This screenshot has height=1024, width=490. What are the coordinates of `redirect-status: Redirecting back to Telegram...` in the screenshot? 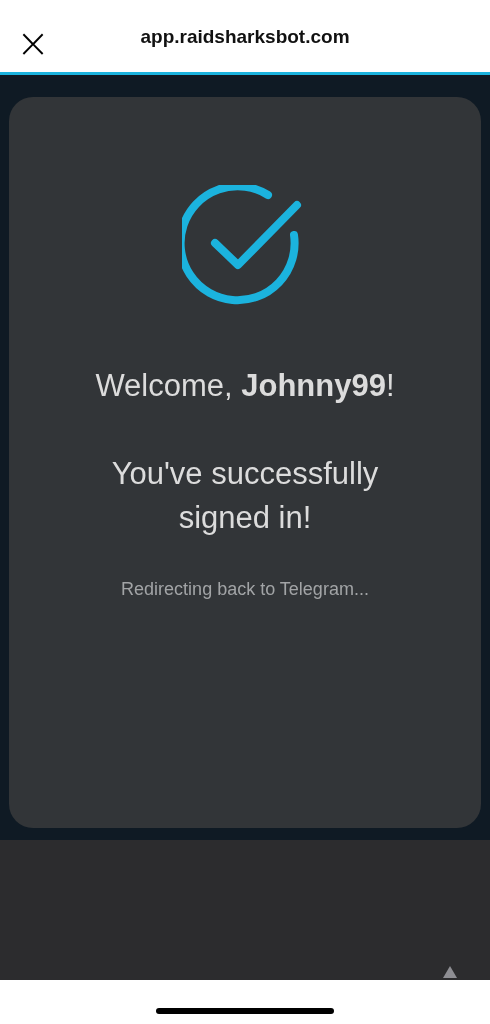 It's located at (245, 589).